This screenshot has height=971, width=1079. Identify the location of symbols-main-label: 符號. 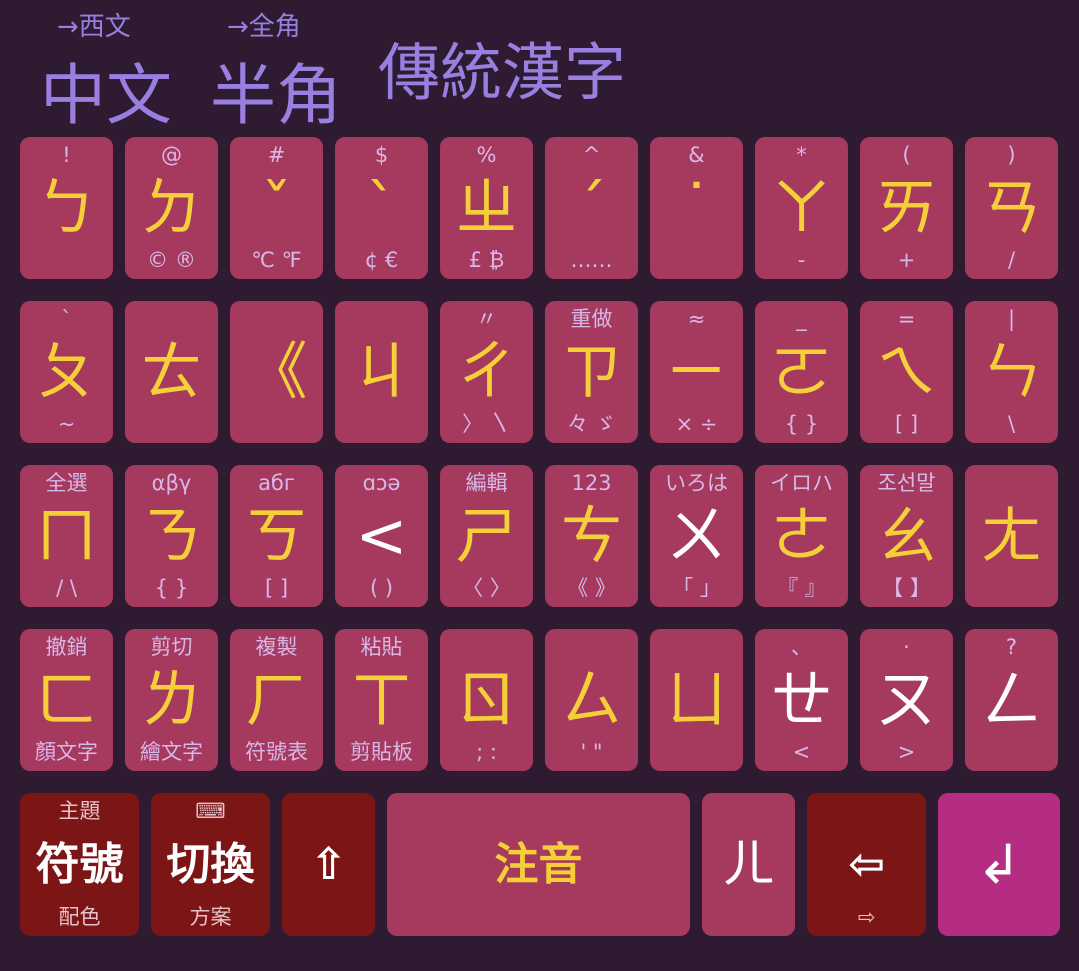
(79, 864).